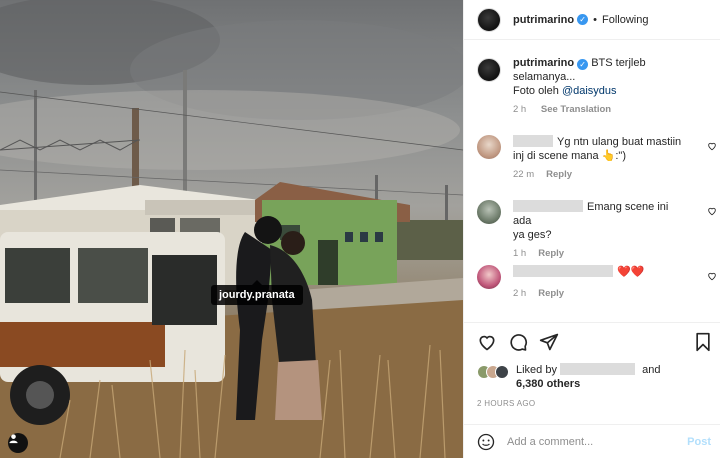 The width and height of the screenshot is (720, 458). I want to click on bookmark-icon, so click(703, 342).